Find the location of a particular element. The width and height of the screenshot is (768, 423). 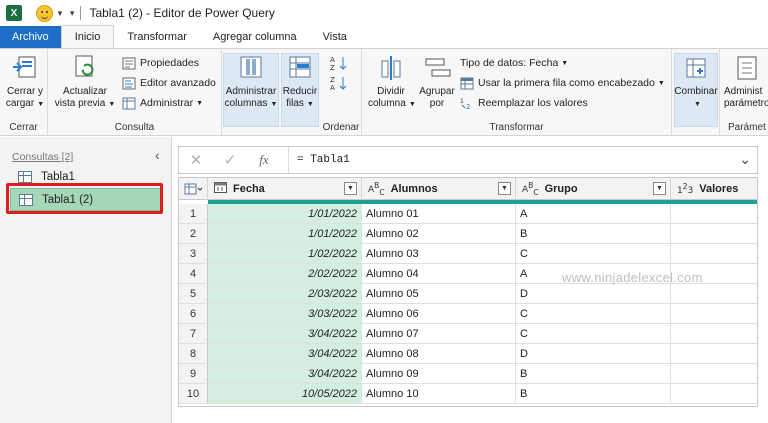

column-header-valores: 123 Valores is located at coordinates (714, 189).